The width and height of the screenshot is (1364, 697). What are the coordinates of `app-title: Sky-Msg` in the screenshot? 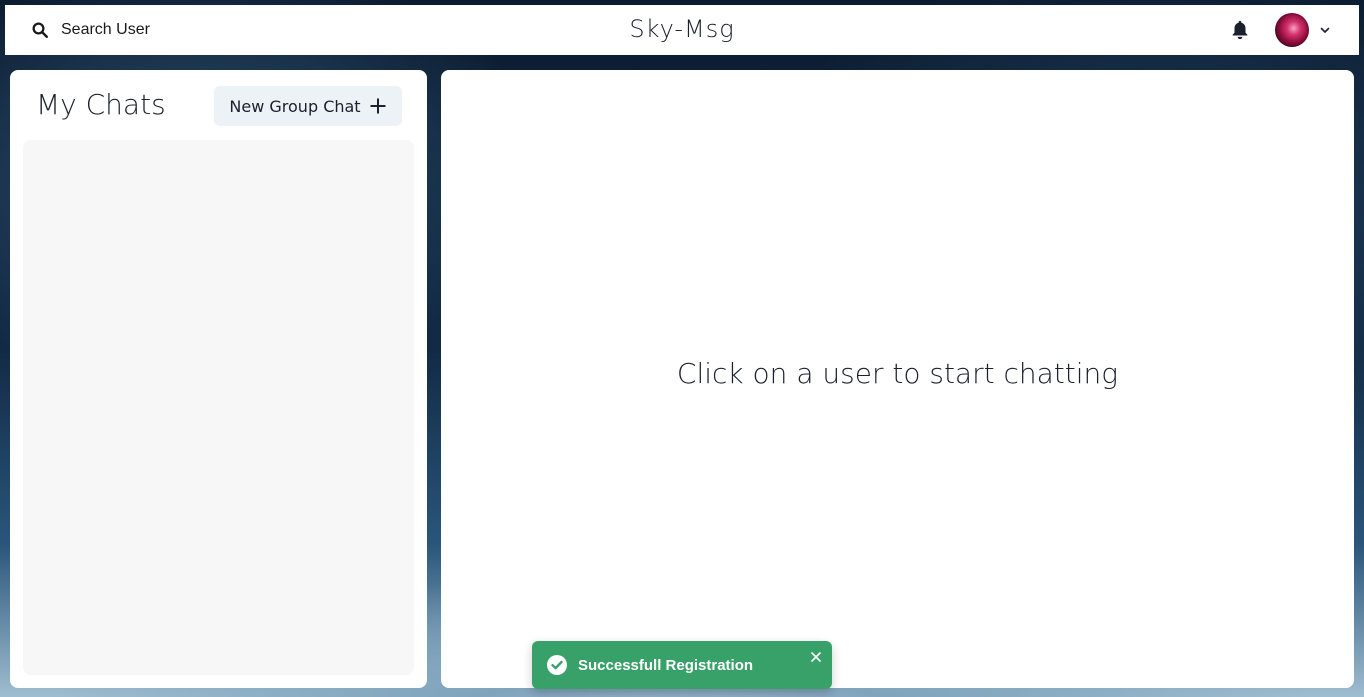 It's located at (682, 29).